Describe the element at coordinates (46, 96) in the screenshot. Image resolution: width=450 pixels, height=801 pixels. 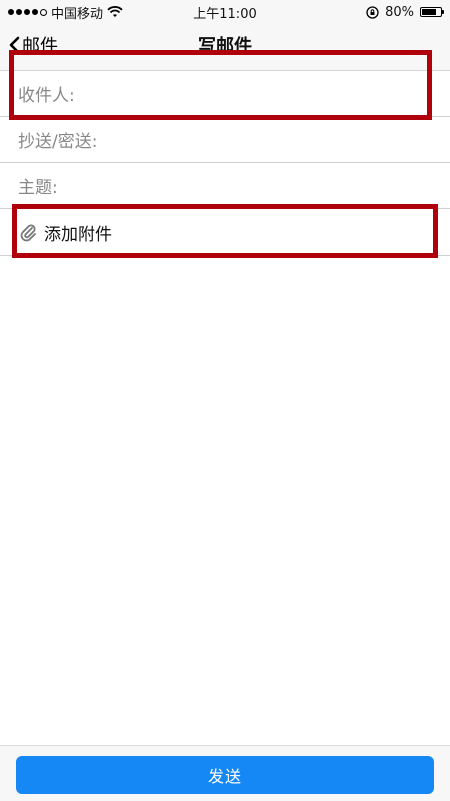
I see `to-label: 收件人:` at that location.